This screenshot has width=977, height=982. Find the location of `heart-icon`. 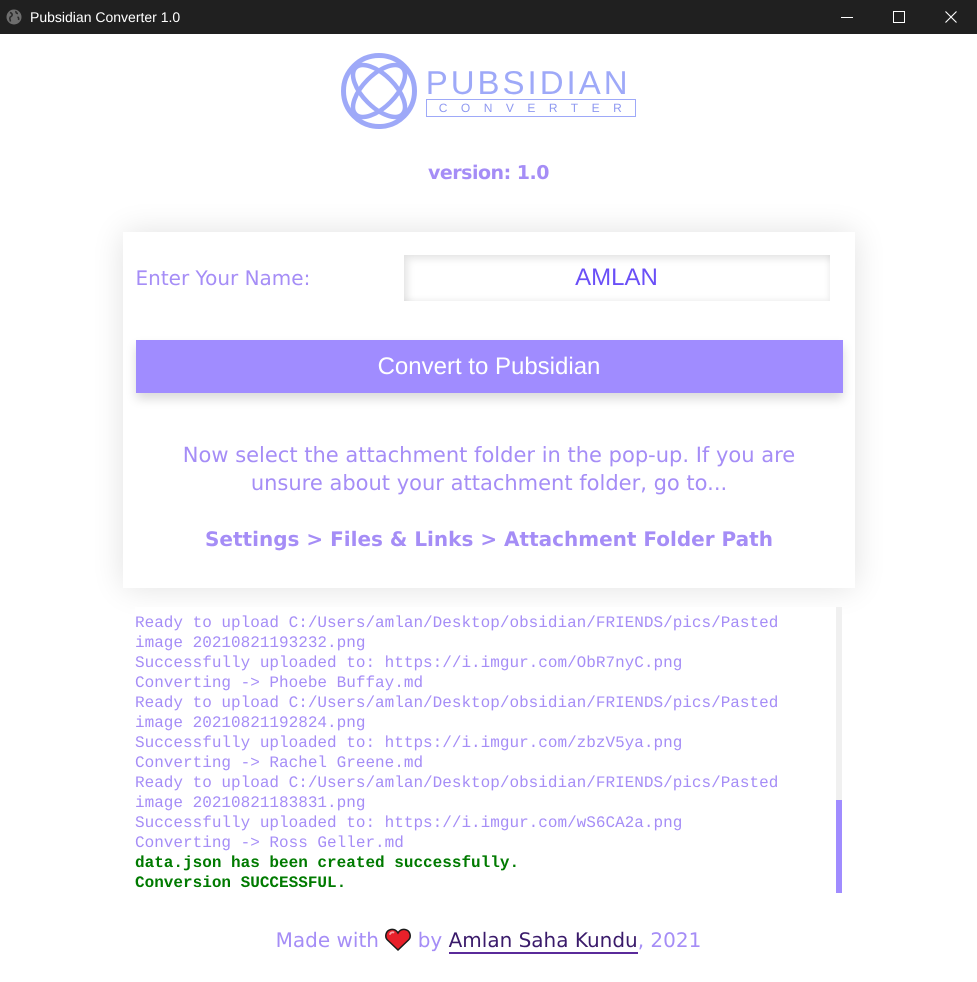

heart-icon is located at coordinates (398, 939).